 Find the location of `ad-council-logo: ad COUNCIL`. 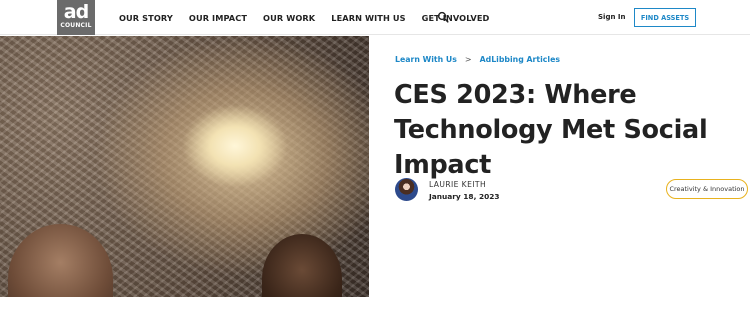

ad-council-logo: ad COUNCIL is located at coordinates (76, 17).